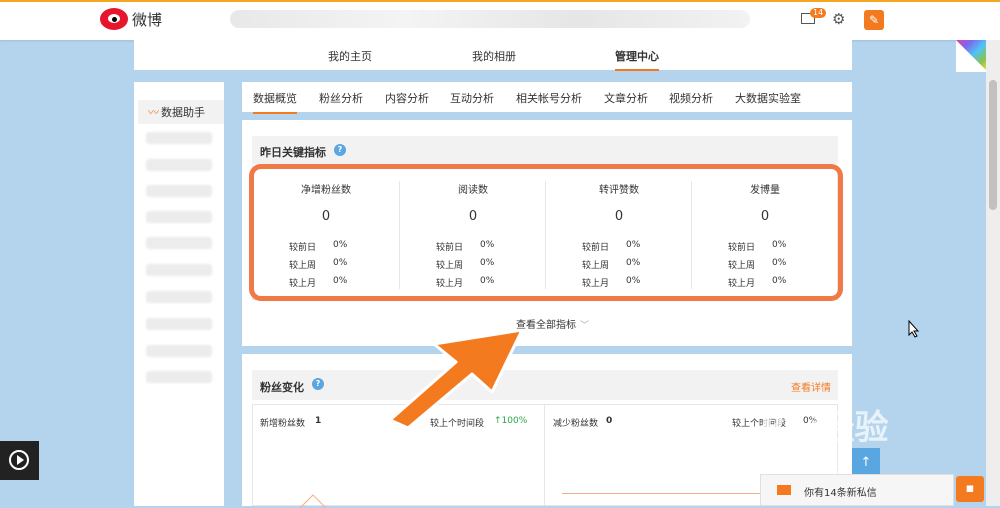 The height and width of the screenshot is (508, 1000). Describe the element at coordinates (914, 329) in the screenshot. I see `mouse-cursor-icon` at that location.